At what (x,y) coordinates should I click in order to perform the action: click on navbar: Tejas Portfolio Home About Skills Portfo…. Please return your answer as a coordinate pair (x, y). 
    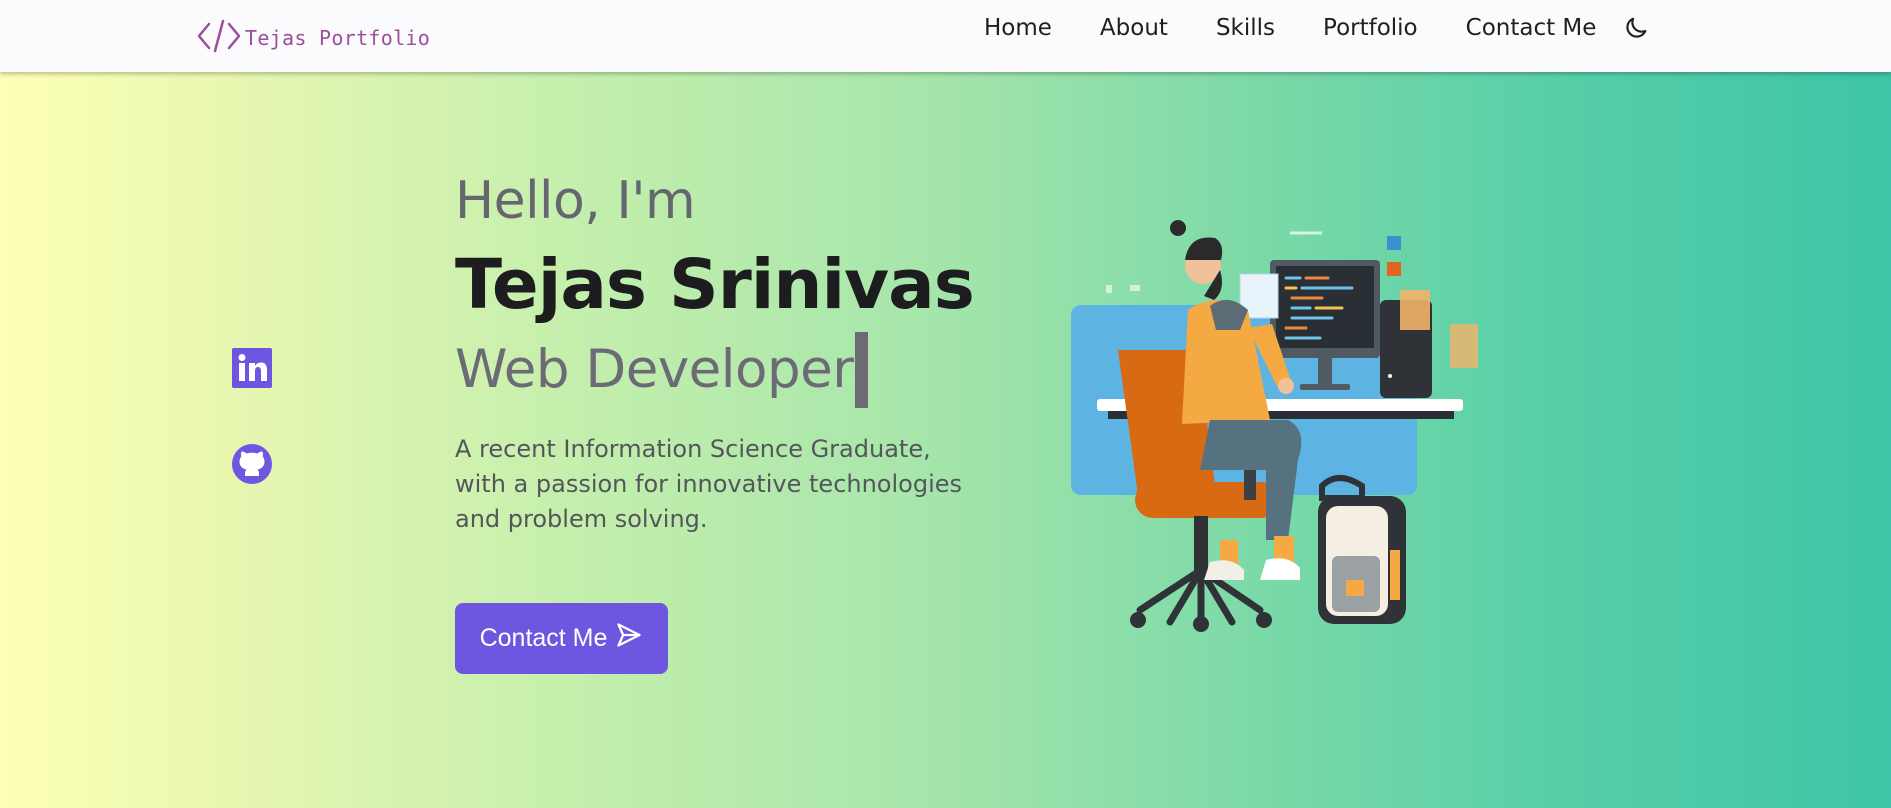
    Looking at the image, I should click on (945, 36).